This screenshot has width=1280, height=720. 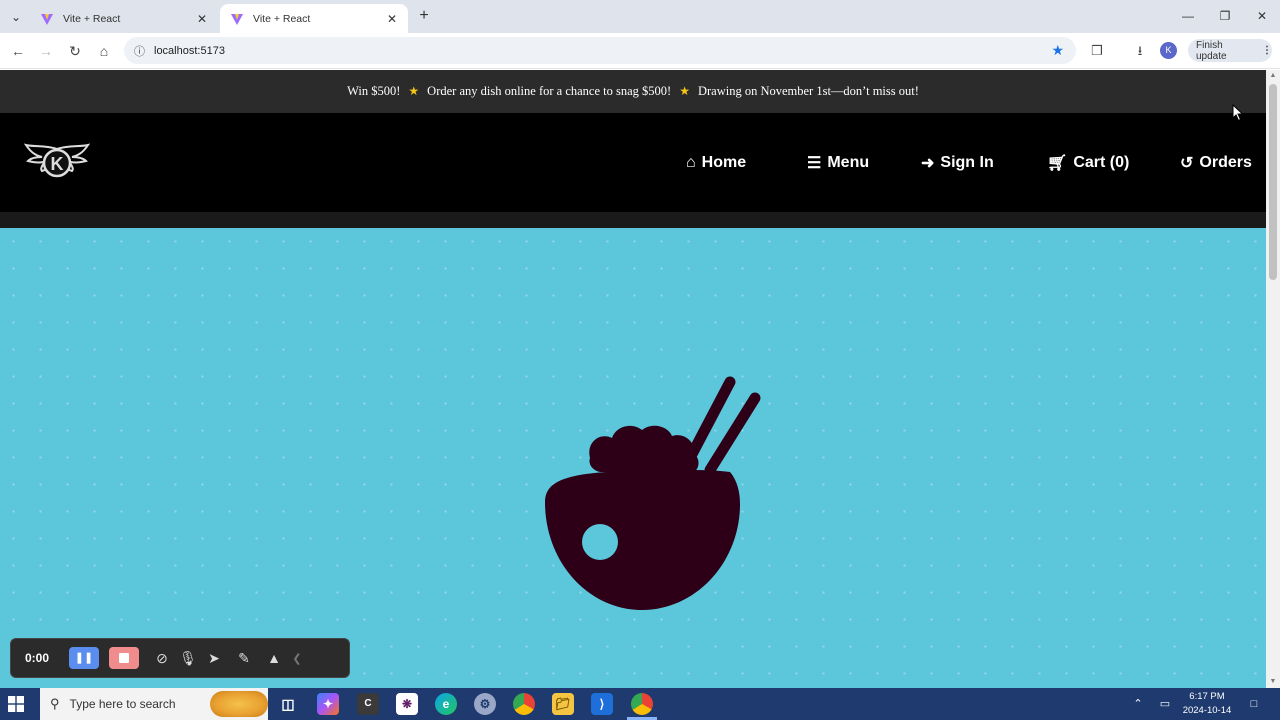 I want to click on nav-divider, so click(x=633, y=220).